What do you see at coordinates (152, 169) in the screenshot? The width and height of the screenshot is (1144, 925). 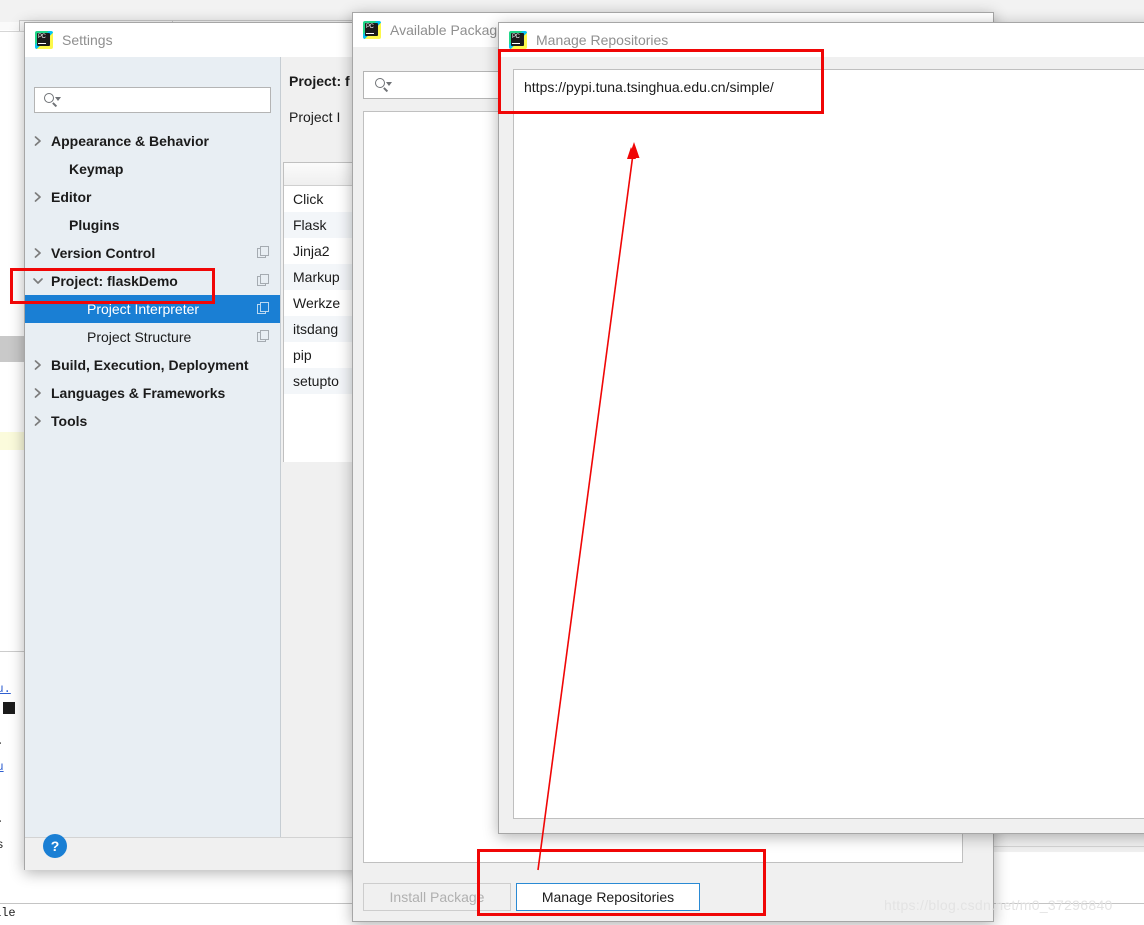 I see `sidebar-item-keymap: Keymap` at bounding box center [152, 169].